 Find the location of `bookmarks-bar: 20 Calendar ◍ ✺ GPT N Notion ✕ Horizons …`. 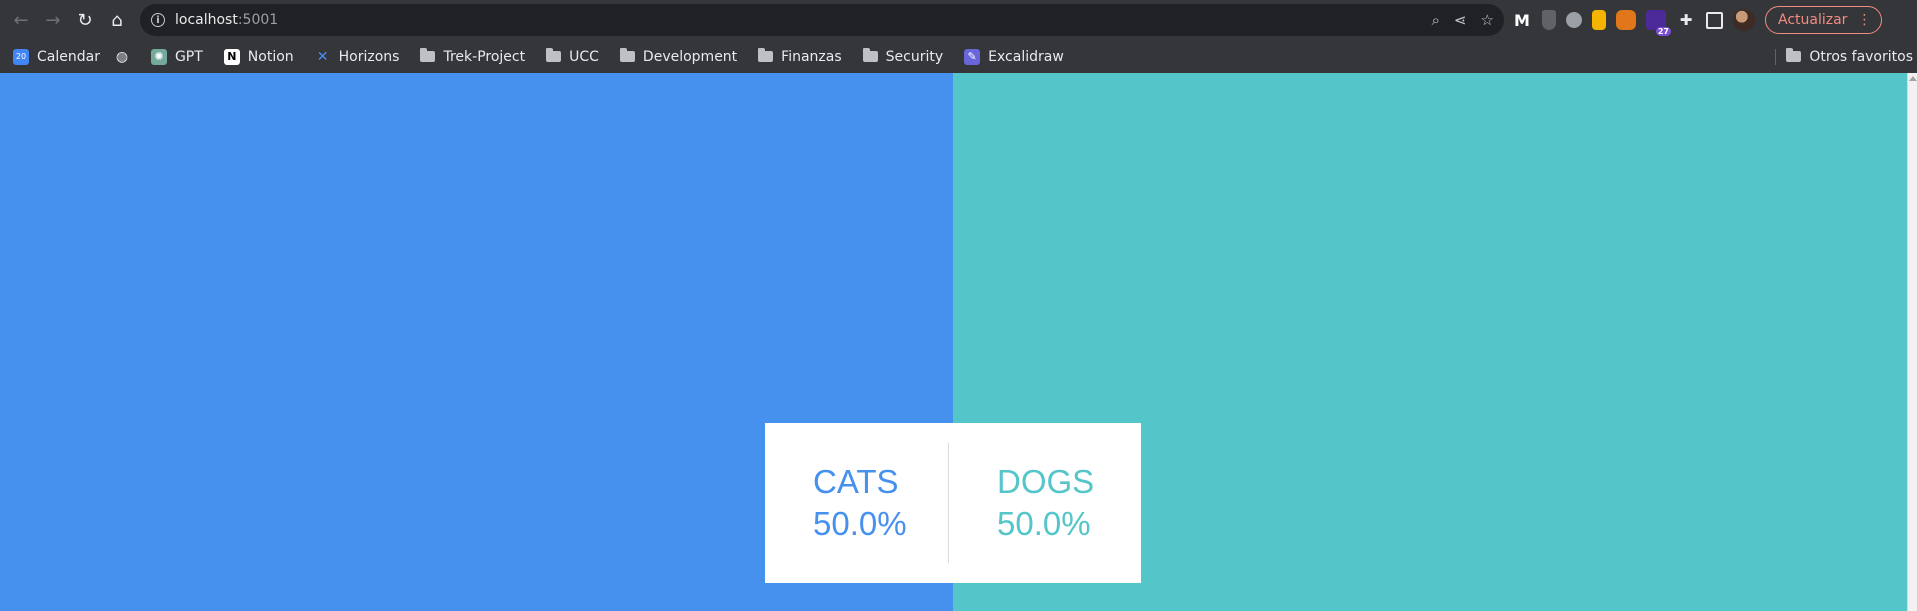

bookmarks-bar: 20 Calendar ◍ ✺ GPT N Notion ✕ Horizons … is located at coordinates (958, 56).